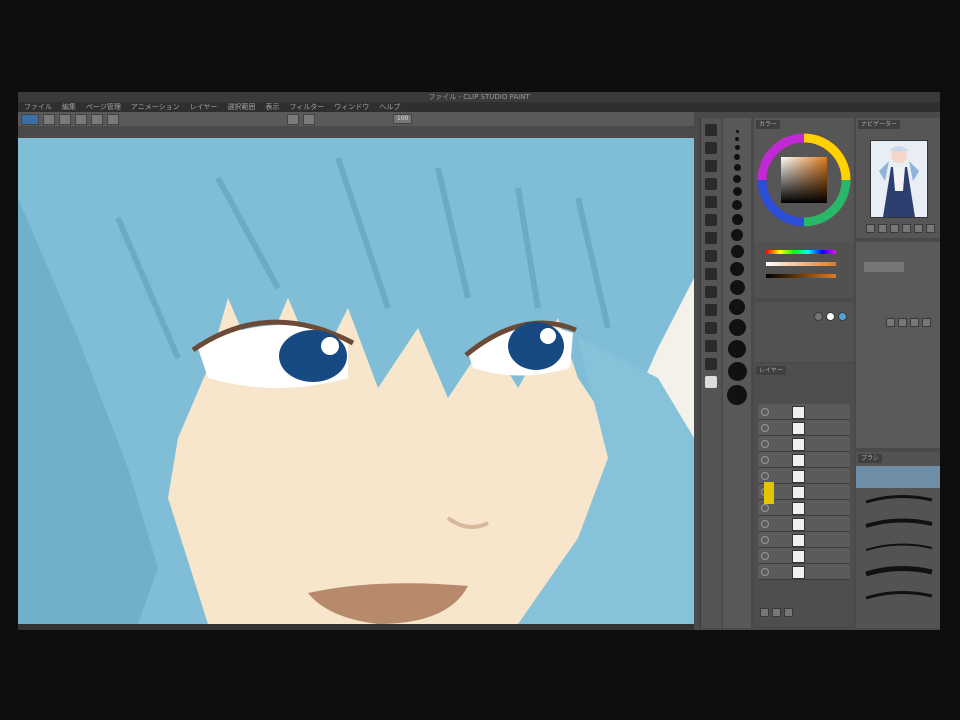 The width and height of the screenshot is (960, 720). Describe the element at coordinates (870, 228) in the screenshot. I see `nav-zoom-out-icon` at that location.